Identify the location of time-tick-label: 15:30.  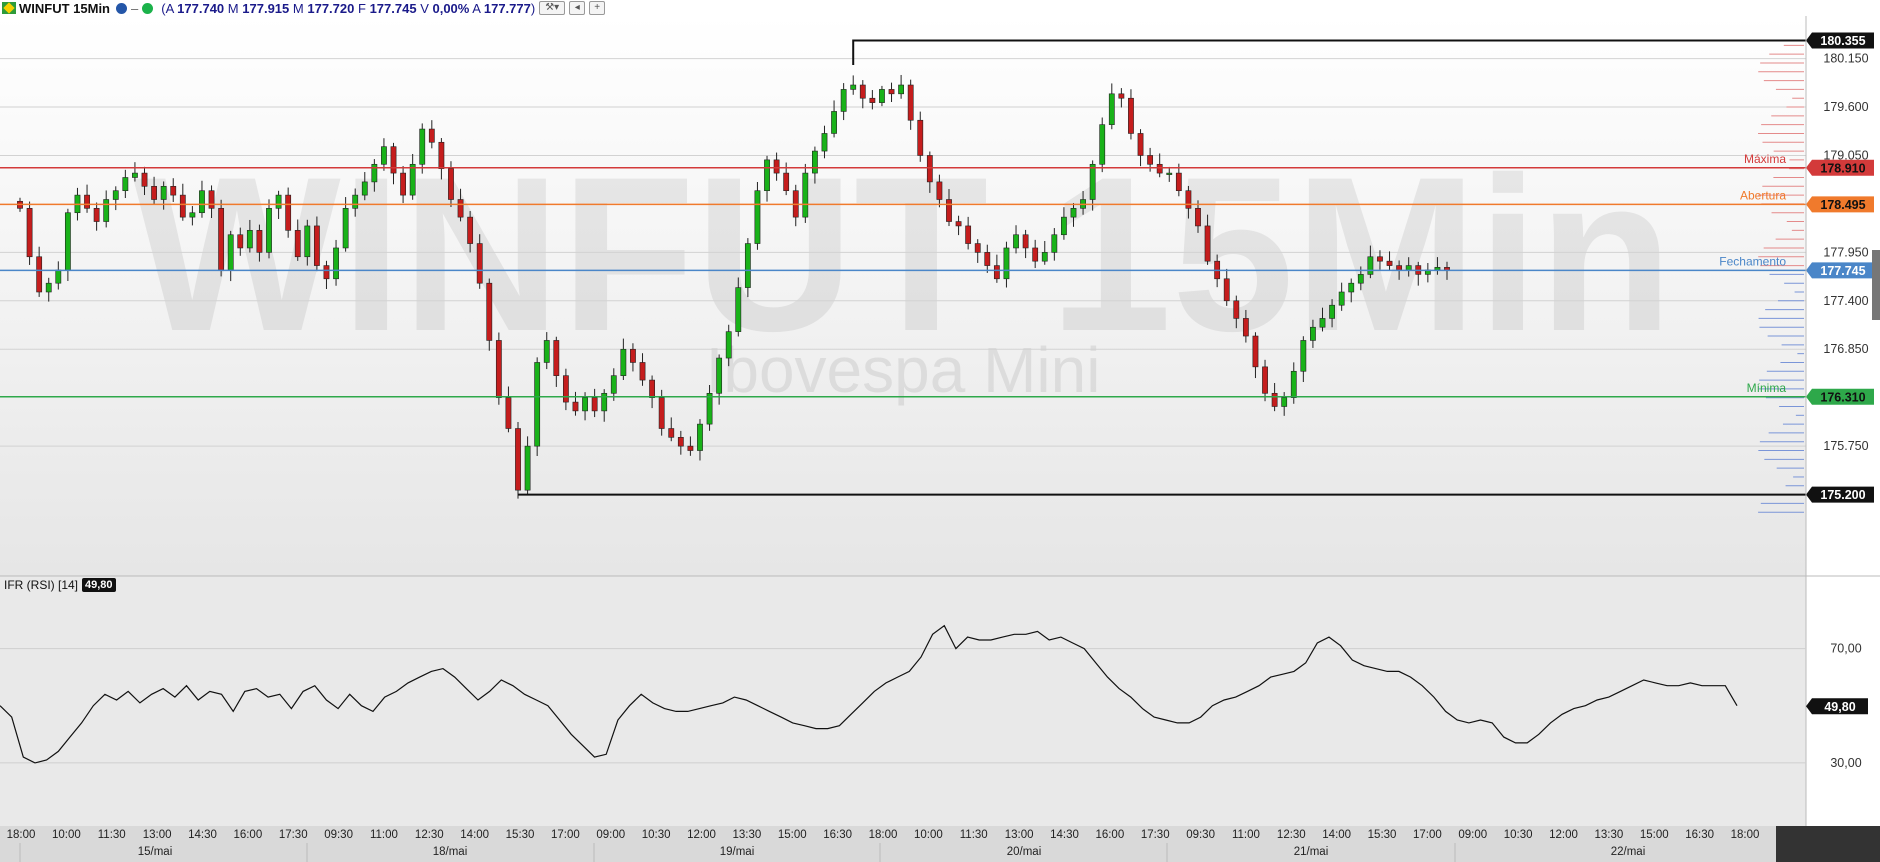
(1382, 835).